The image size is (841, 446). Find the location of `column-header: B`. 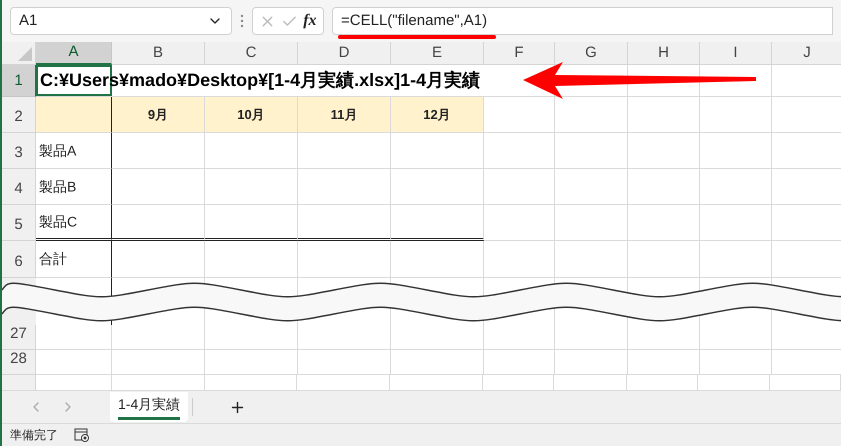

column-header: B is located at coordinates (158, 53).